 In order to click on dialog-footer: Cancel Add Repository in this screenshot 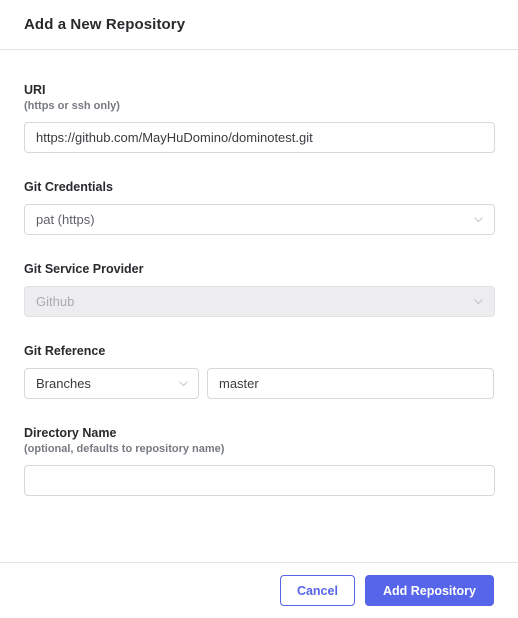, I will do `click(259, 590)`.